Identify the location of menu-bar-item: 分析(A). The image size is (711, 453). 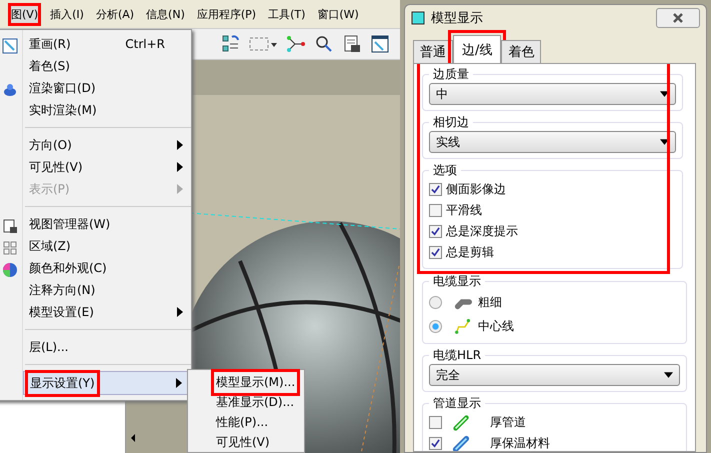
(115, 14).